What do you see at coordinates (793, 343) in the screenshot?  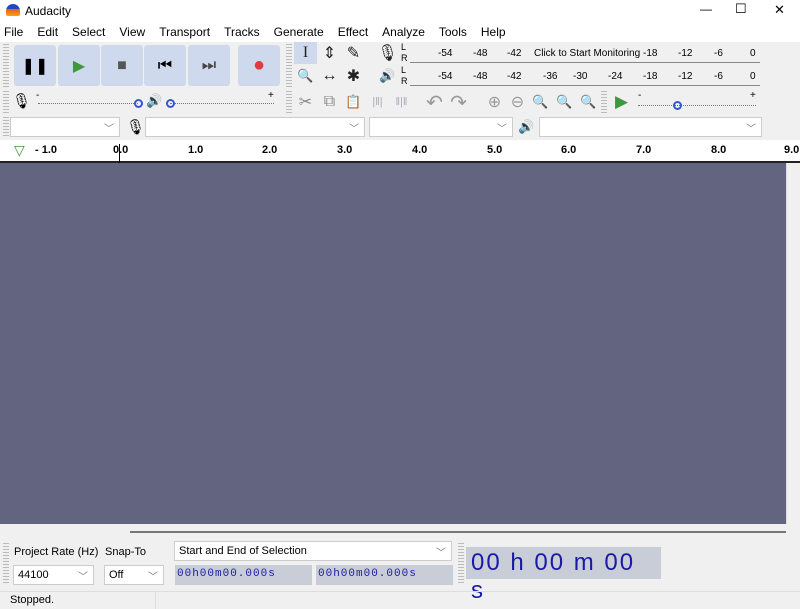 I see `vertical-scrollbar` at bounding box center [793, 343].